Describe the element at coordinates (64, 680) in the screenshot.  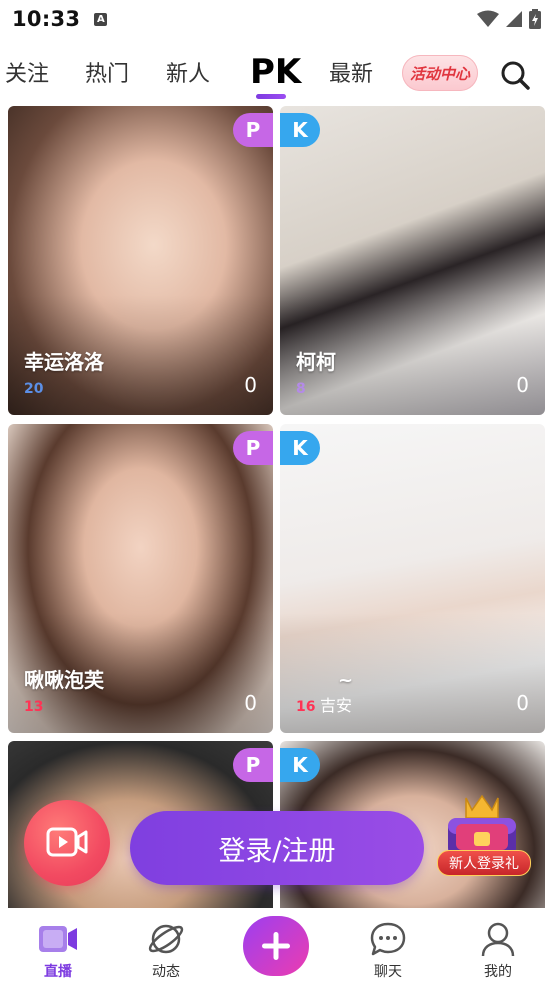
I see `streamer-name: 啾啾泡芙` at that location.